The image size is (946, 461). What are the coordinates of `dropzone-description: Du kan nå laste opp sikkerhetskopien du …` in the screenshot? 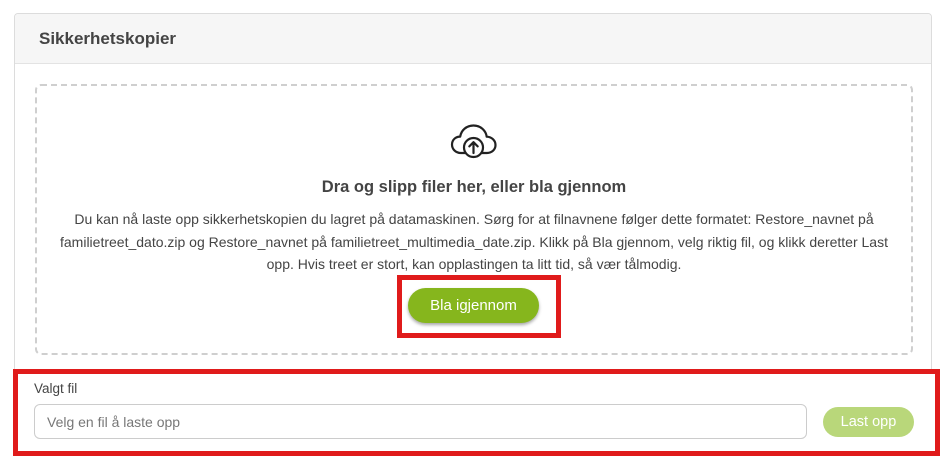 It's located at (474, 241).